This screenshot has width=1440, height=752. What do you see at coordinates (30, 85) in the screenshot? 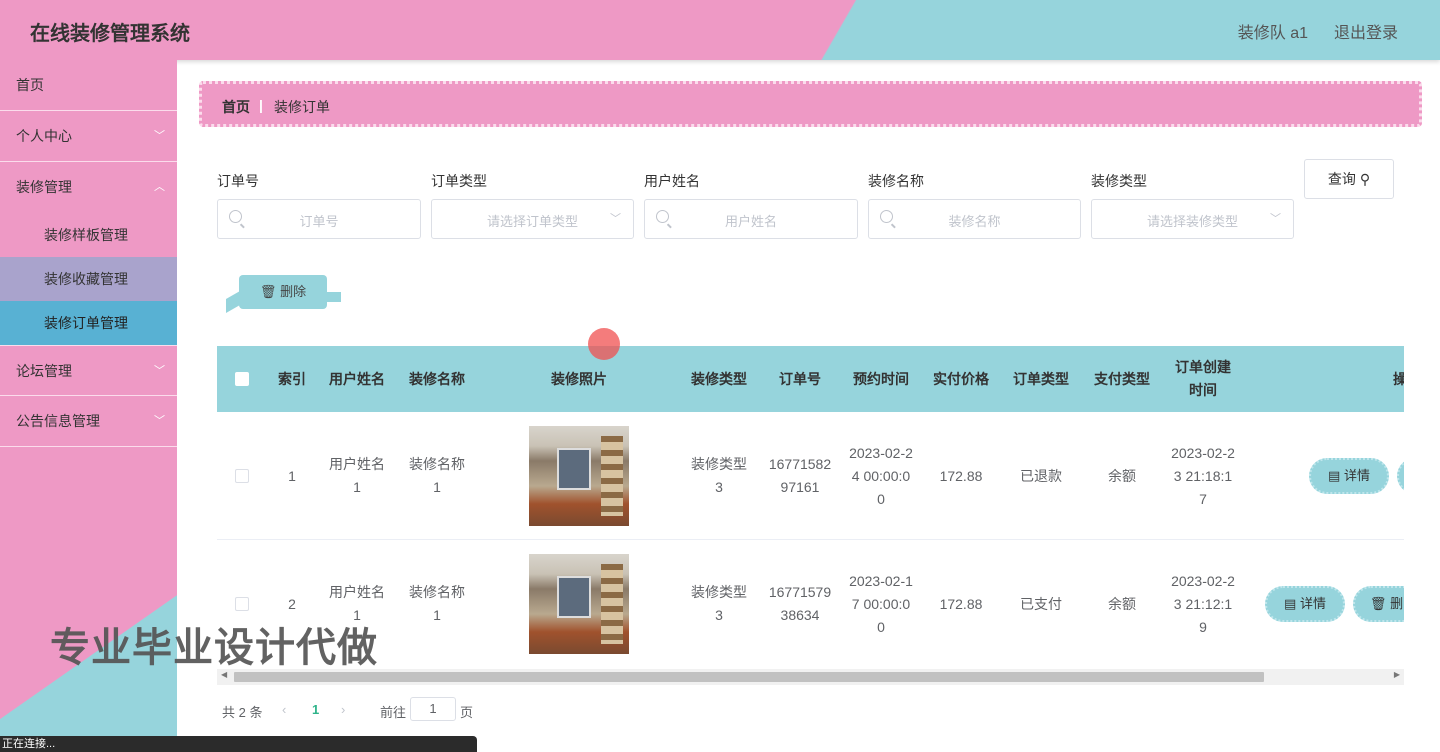
I see `sidebar-item-label: 首页` at bounding box center [30, 85].